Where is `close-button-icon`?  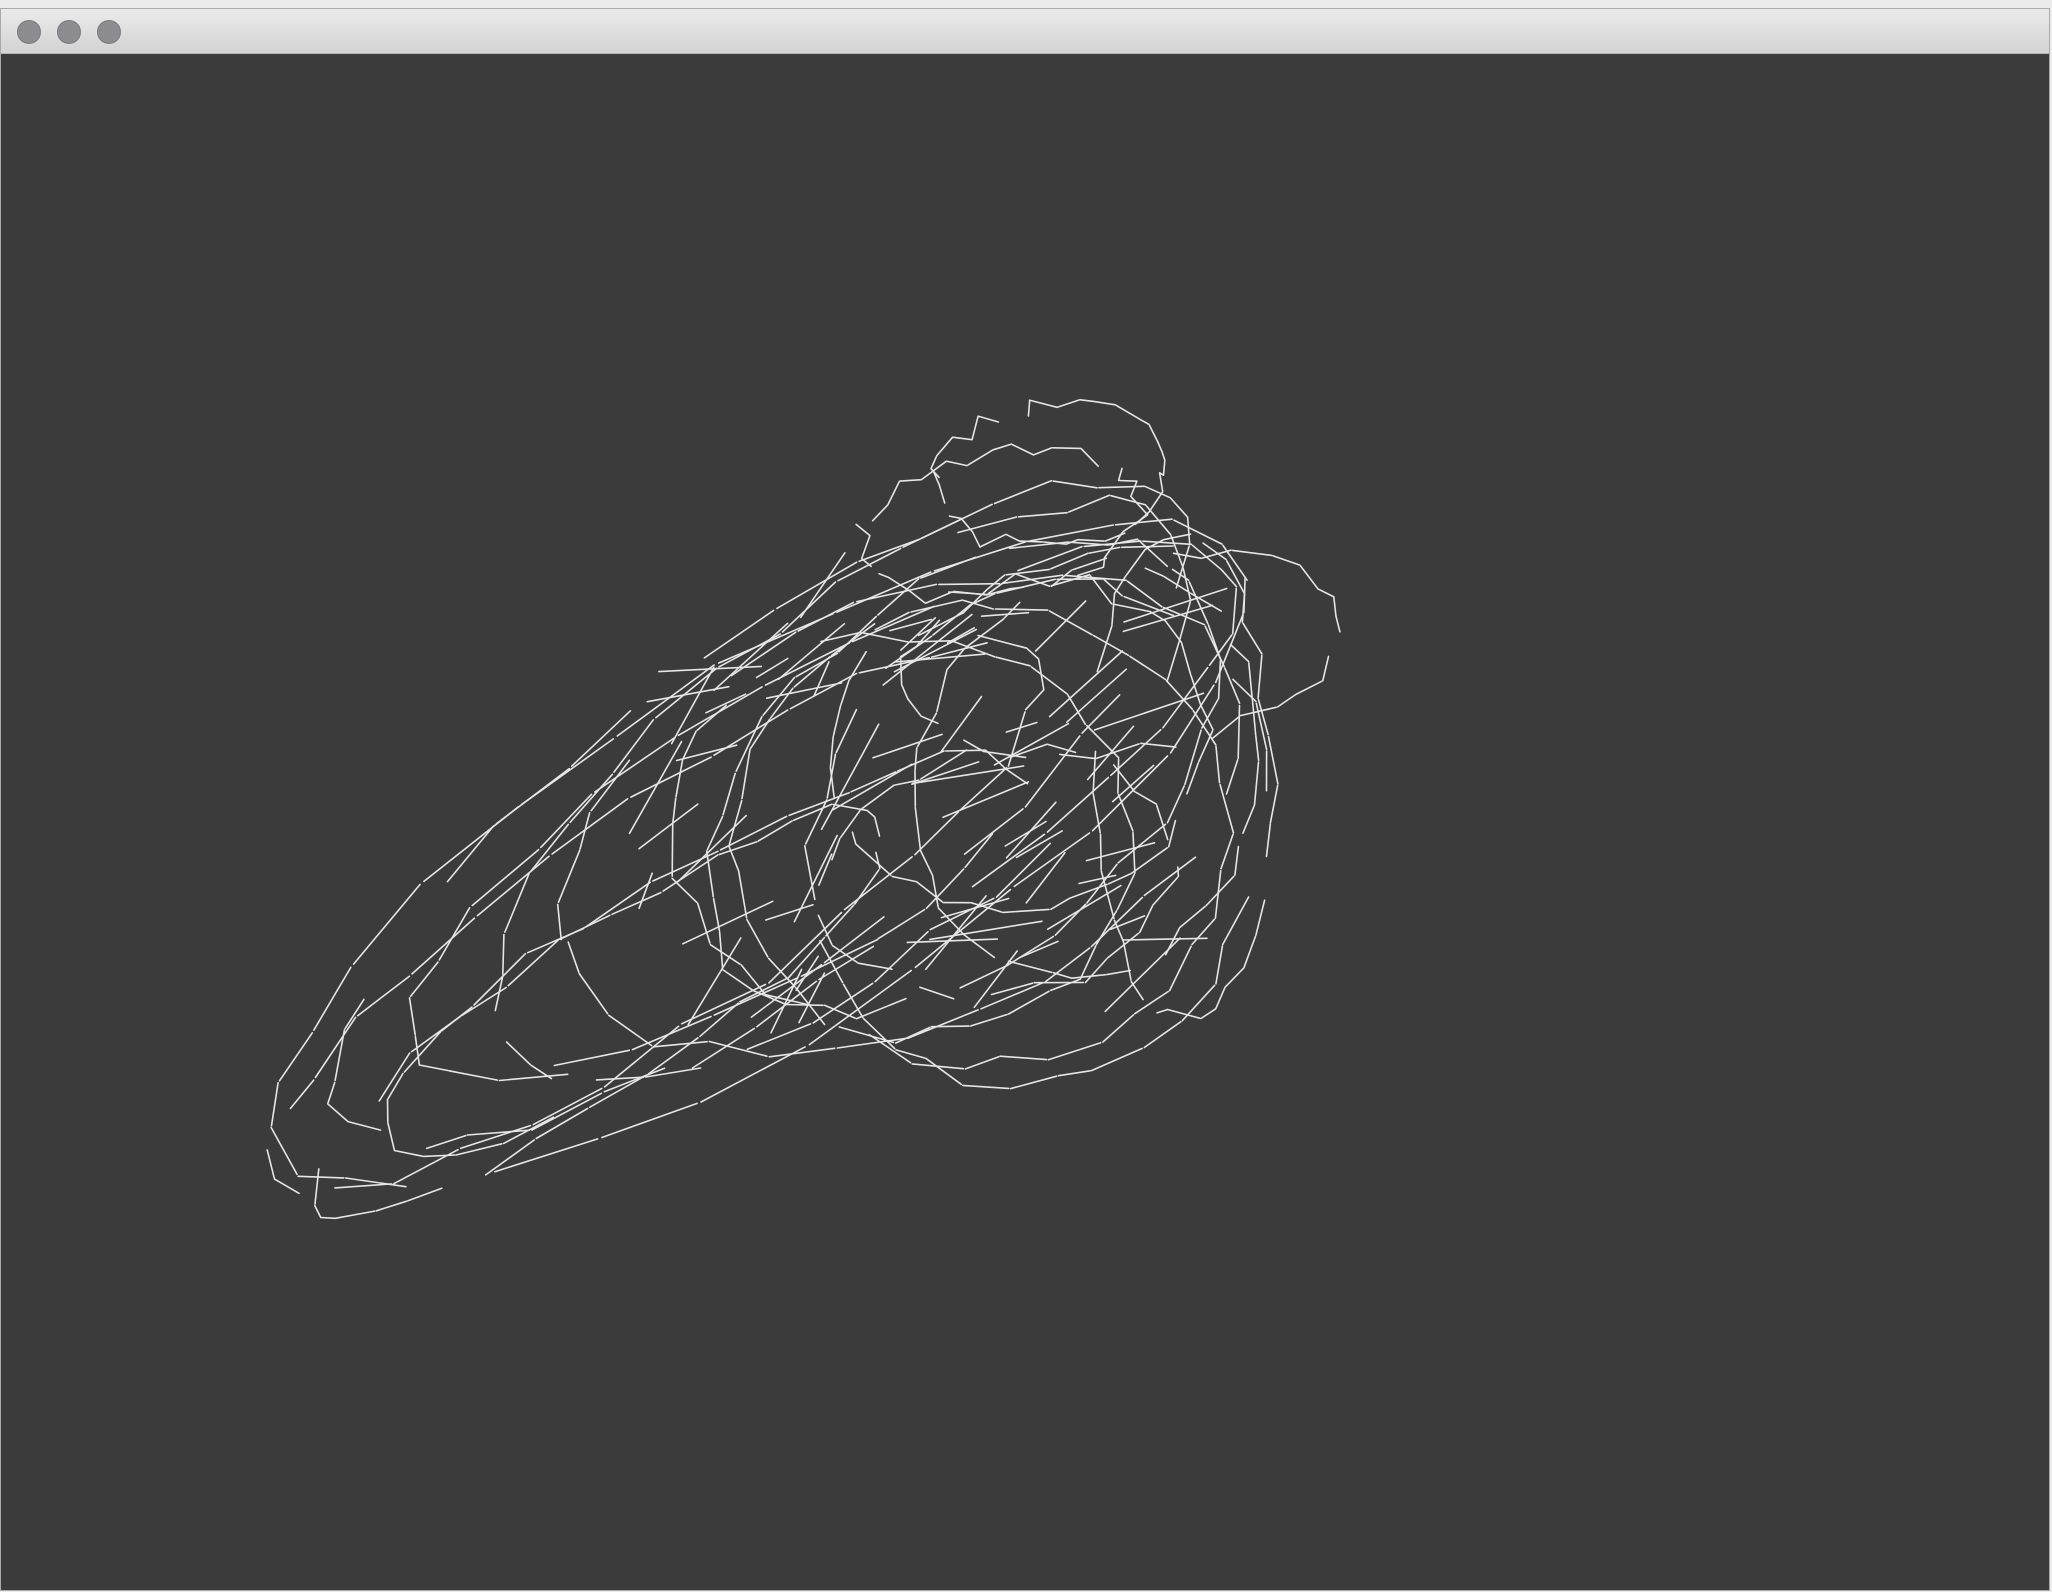
close-button-icon is located at coordinates (29, 32).